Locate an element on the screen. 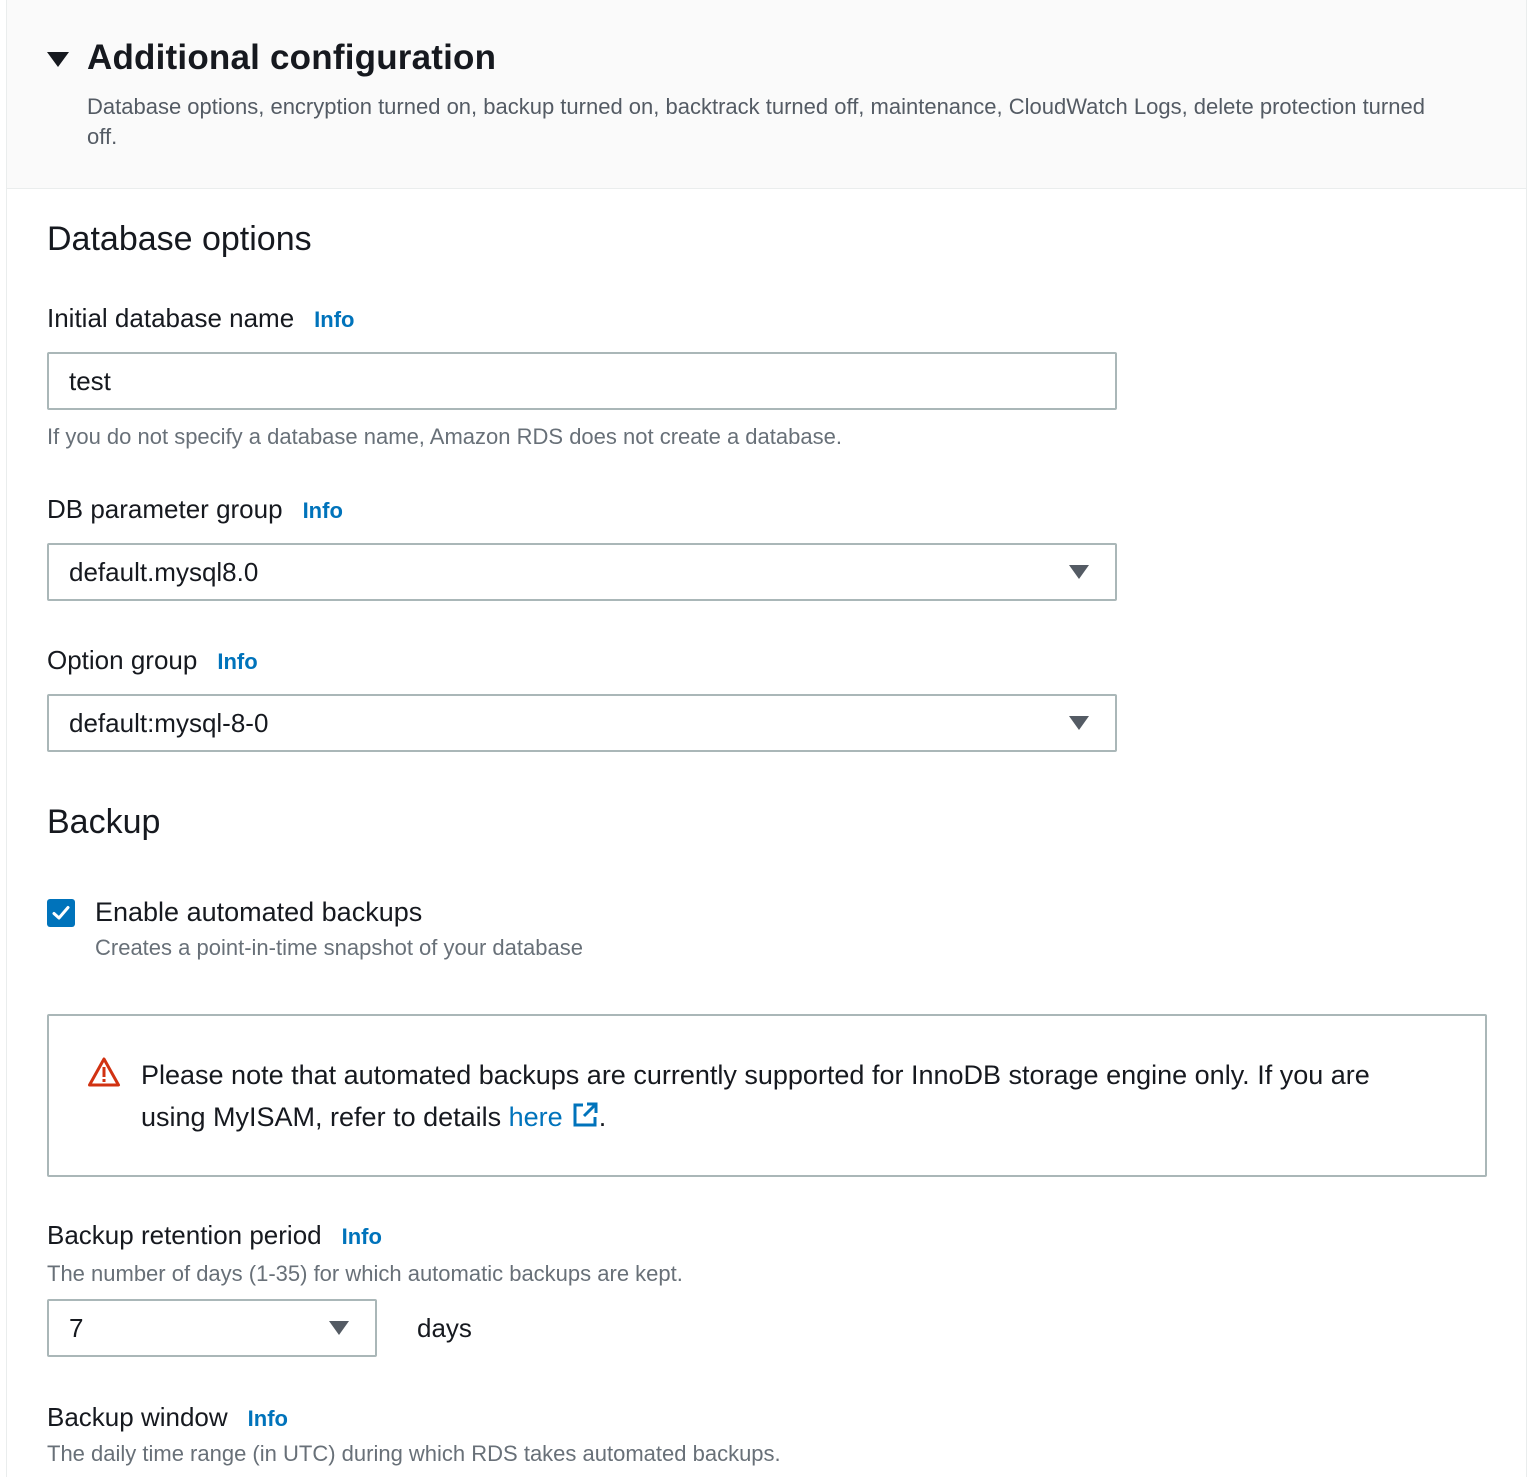  db-parameter-group-info-link: Info is located at coordinates (323, 511).